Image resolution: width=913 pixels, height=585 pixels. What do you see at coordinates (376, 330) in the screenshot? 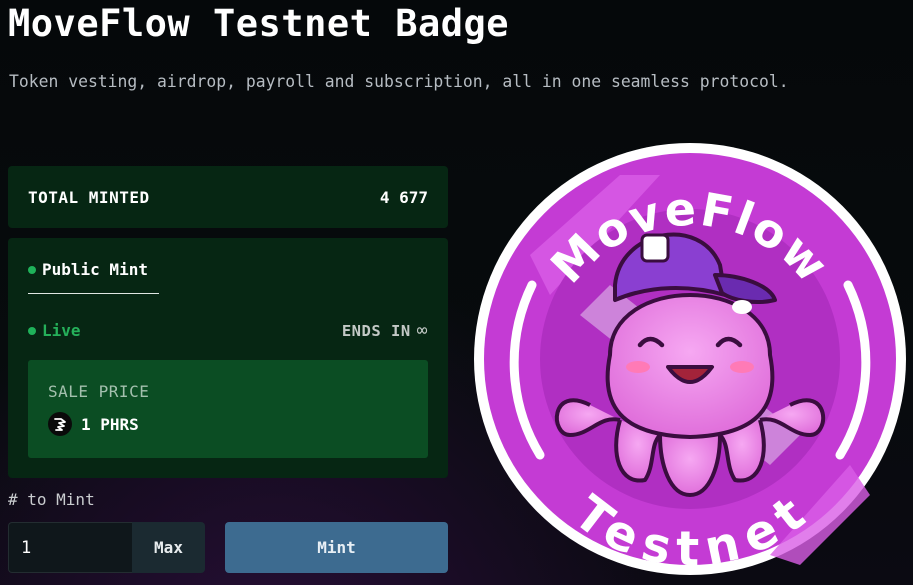
I see `ends-in-label: ENDS IN` at bounding box center [376, 330].